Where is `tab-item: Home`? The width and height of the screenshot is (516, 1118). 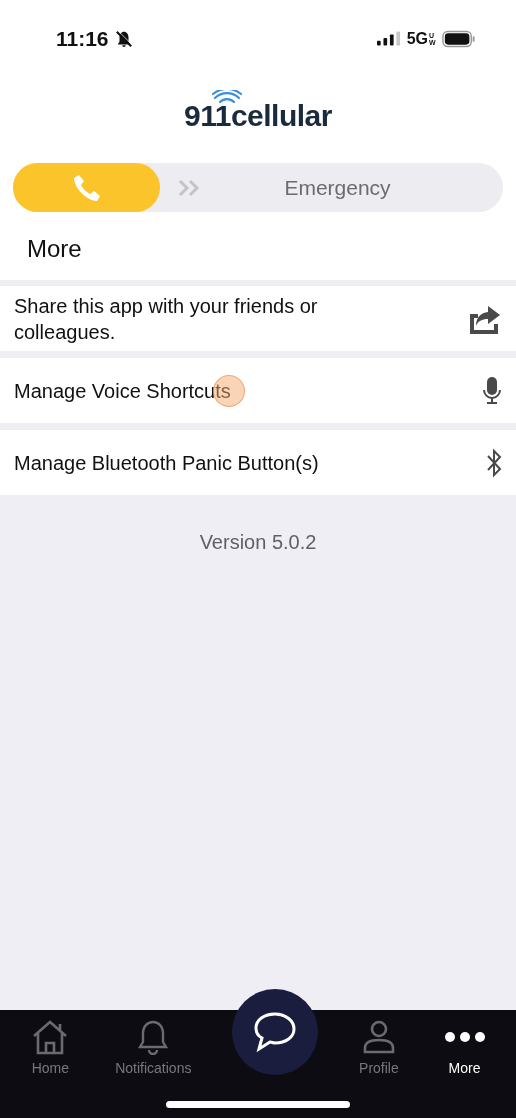
tab-item: Home is located at coordinates (50, 1043).